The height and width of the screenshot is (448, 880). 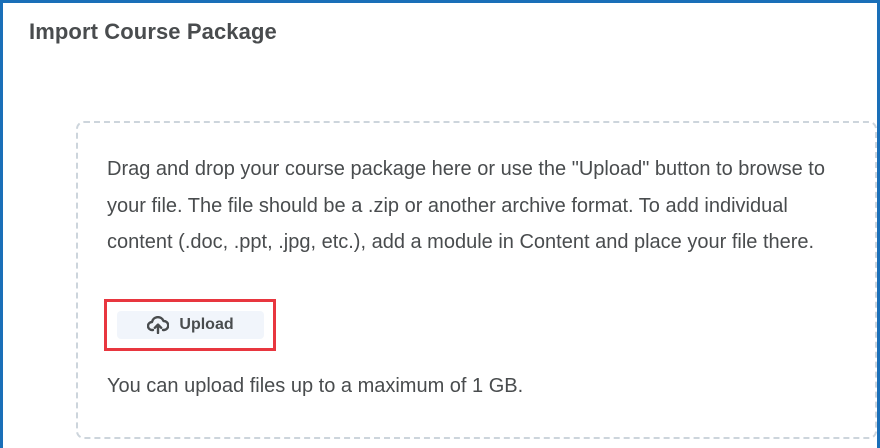 What do you see at coordinates (153, 31) in the screenshot?
I see `page-title: Import Course Package` at bounding box center [153, 31].